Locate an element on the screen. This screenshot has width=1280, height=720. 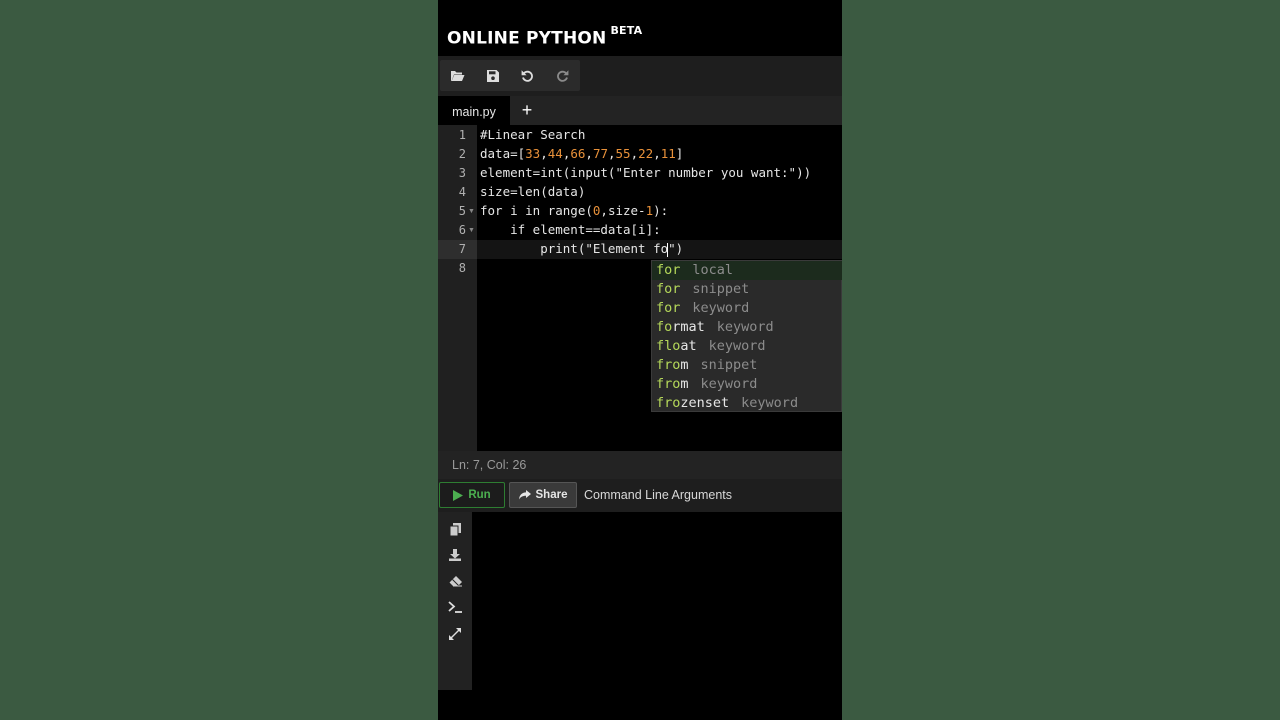
autocomplete-rest: zenset is located at coordinates (705, 403).